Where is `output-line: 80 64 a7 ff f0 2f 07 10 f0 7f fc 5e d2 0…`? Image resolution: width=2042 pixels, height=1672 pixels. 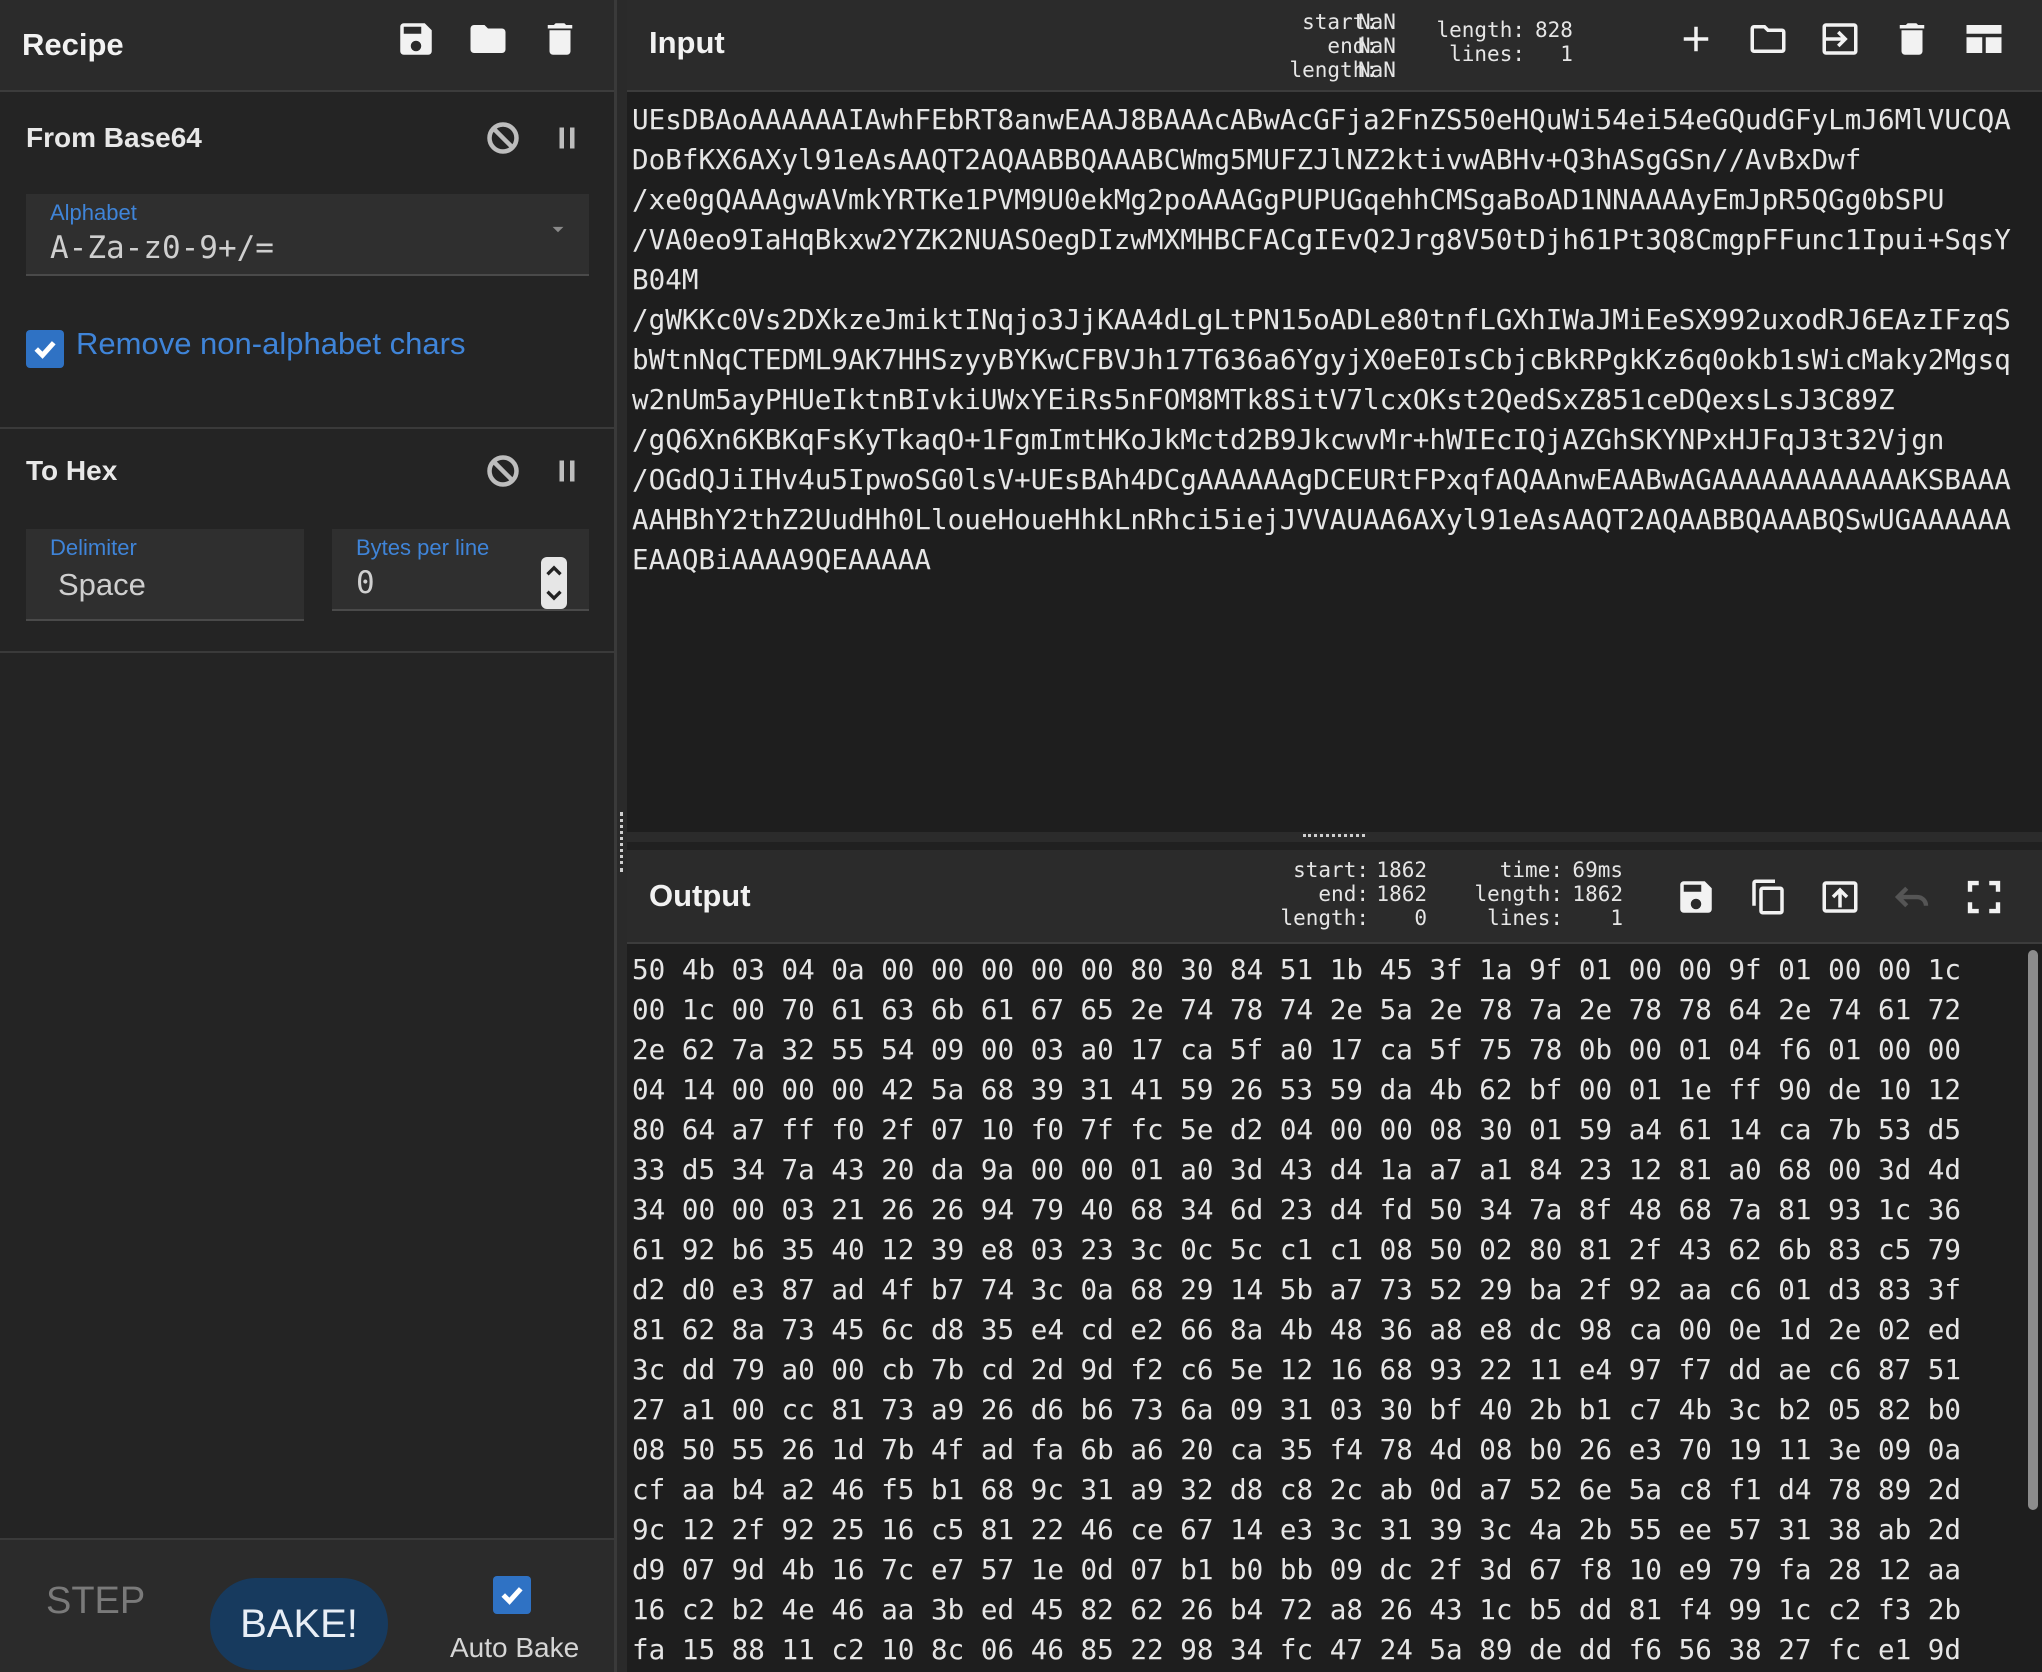
output-line: 80 64 a7 ff f0 2f 07 10 f0 7f fc 5e d2 0… is located at coordinates (1297, 1129).